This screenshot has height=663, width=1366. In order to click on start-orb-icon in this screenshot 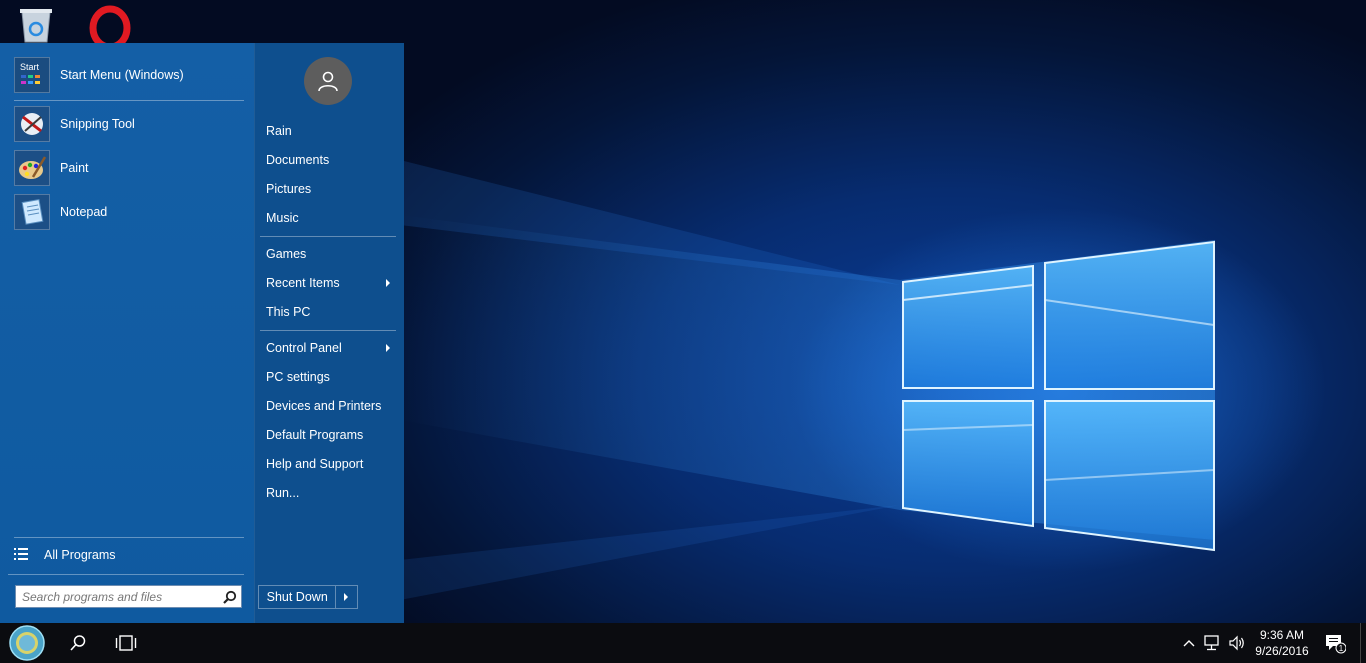, I will do `click(27, 643)`.